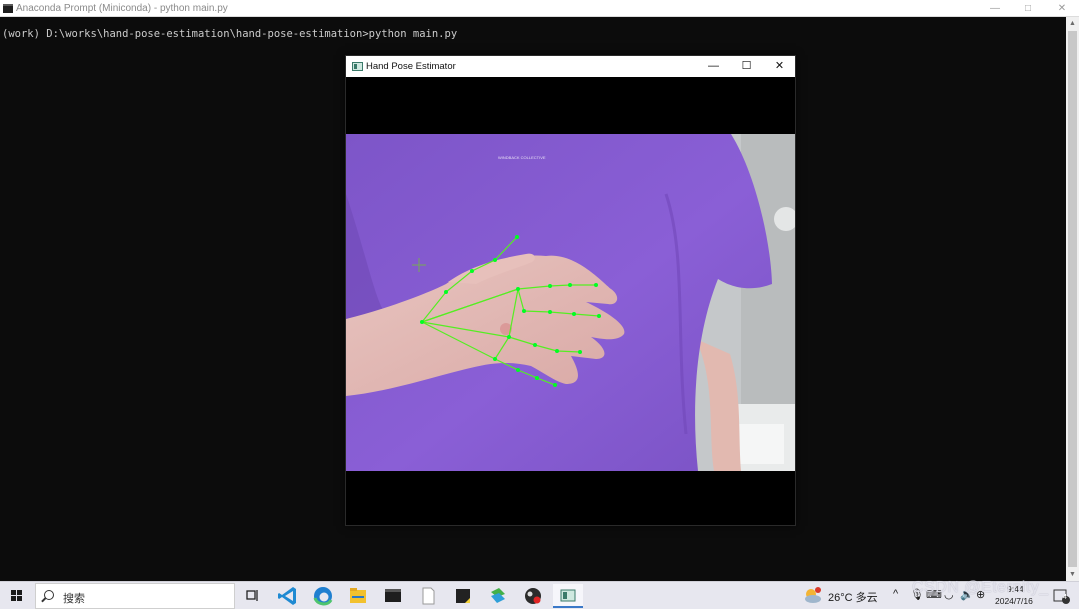  I want to click on console-scrollbar: ▲ ▼, so click(1072, 299).